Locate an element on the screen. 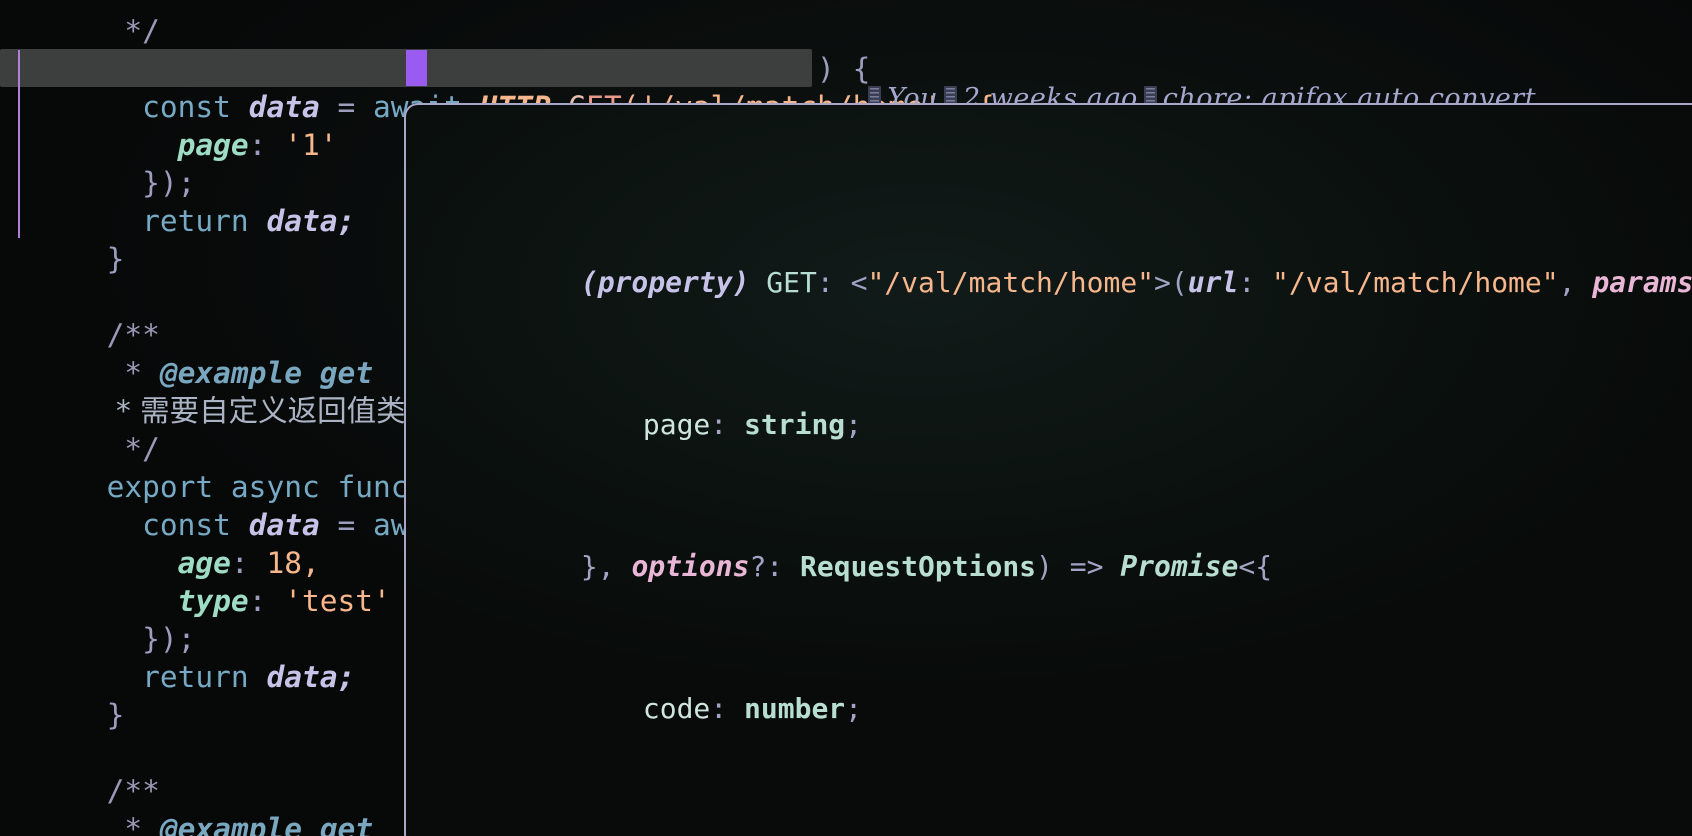  tooltip-token-brace-open: { is located at coordinates (1264, 566).